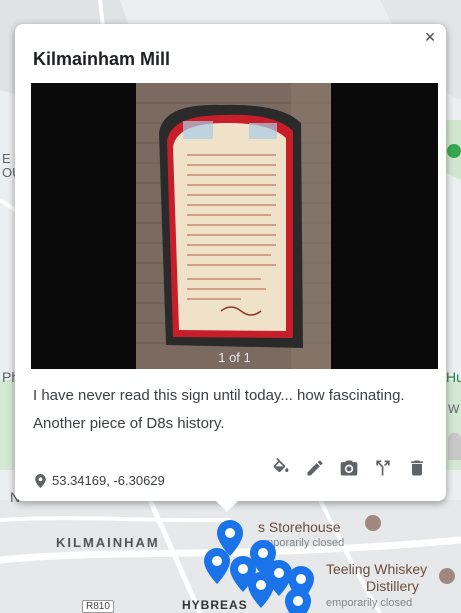 Image resolution: width=461 pixels, height=613 pixels. I want to click on edit-button, so click(315, 468).